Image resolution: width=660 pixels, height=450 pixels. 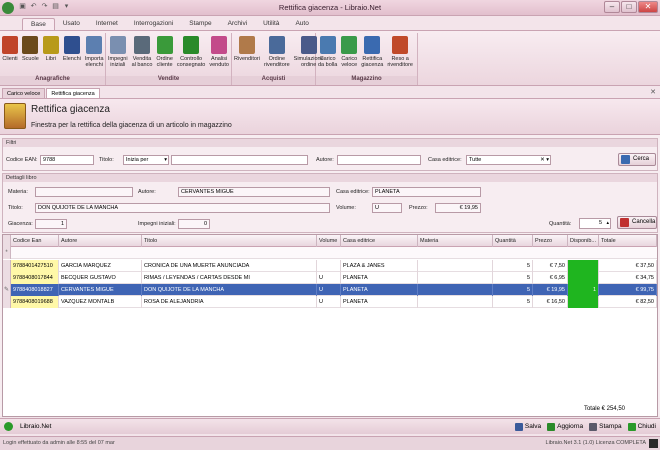 What do you see at coordinates (238, 24) in the screenshot?
I see `tab-archivi: Archivi` at bounding box center [238, 24].